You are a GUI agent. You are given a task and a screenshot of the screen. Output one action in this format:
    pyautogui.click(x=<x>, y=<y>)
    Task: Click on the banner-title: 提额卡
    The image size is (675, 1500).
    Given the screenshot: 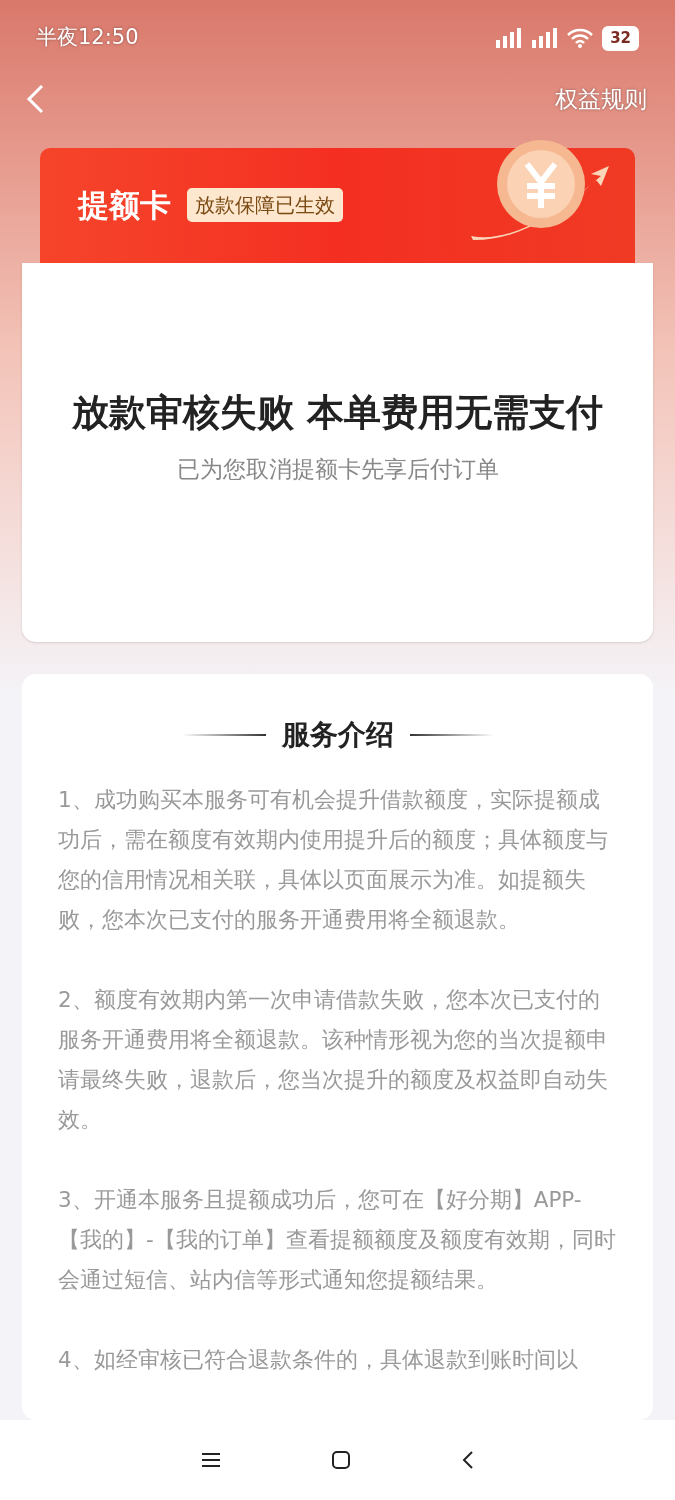 What is the action you would take?
    pyautogui.click(x=124, y=206)
    